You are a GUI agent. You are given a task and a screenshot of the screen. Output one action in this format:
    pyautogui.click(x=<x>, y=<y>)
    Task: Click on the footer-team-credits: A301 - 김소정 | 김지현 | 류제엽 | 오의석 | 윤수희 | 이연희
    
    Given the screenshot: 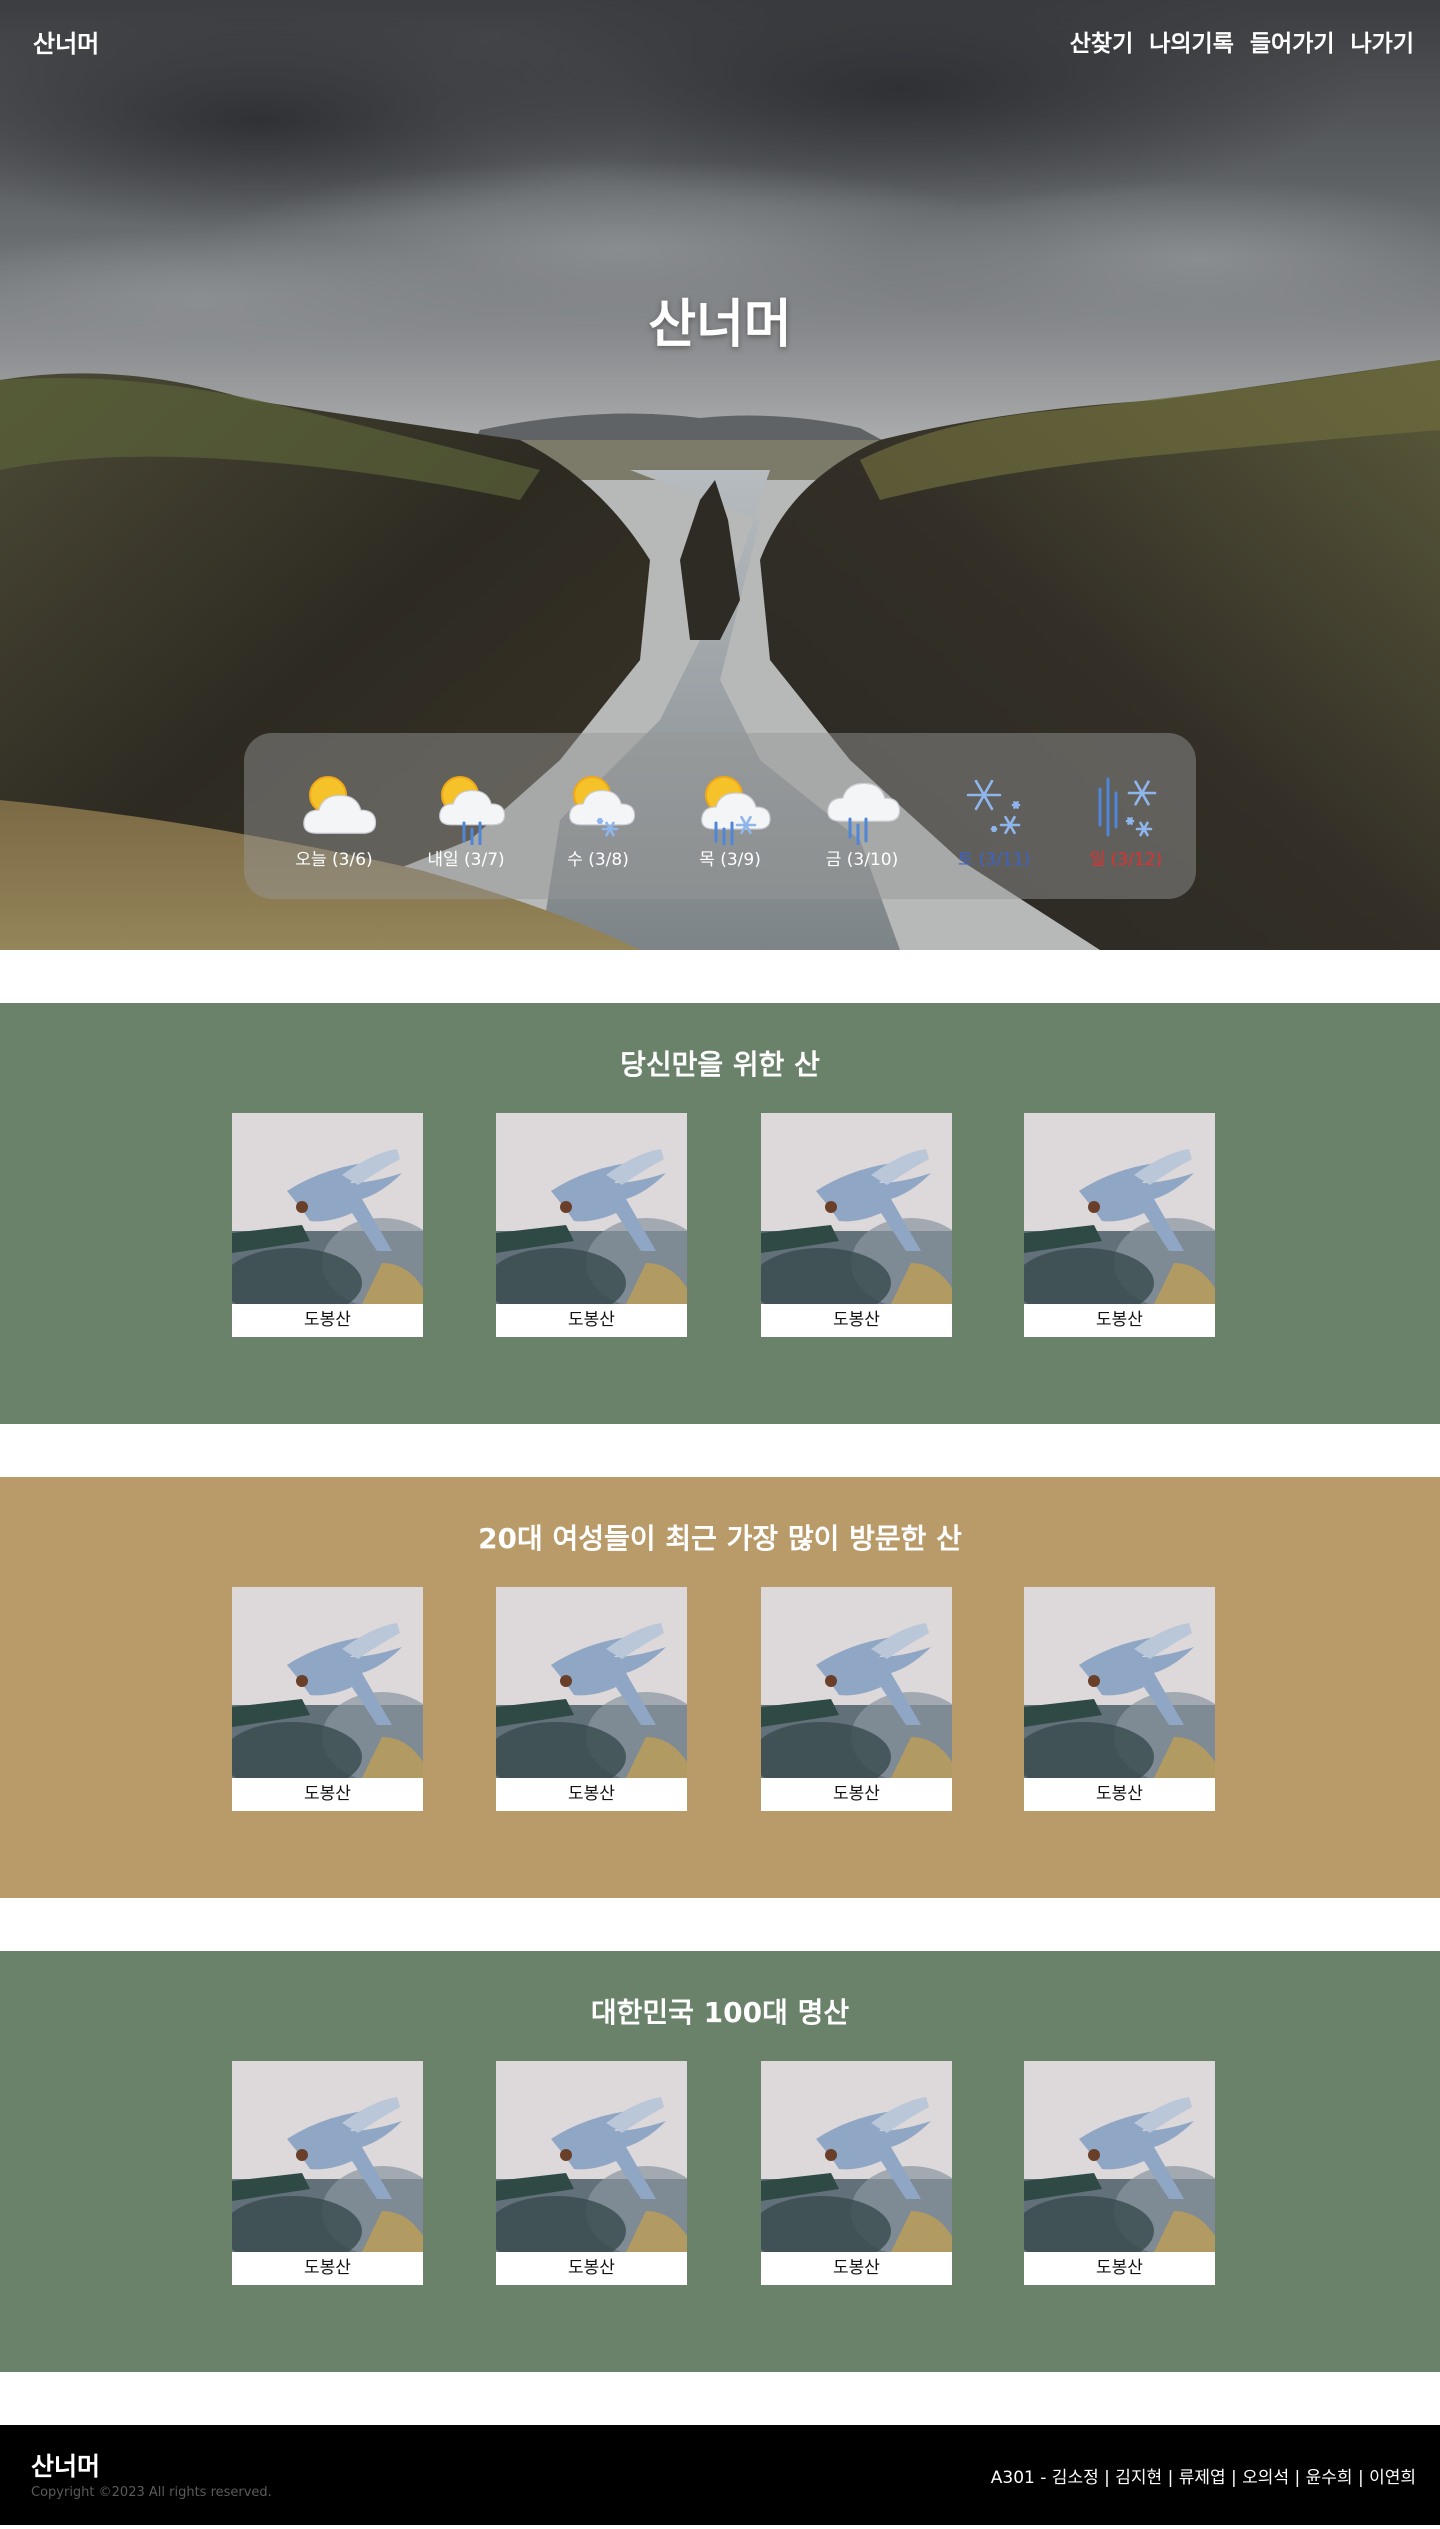 What is the action you would take?
    pyautogui.click(x=1203, y=2478)
    